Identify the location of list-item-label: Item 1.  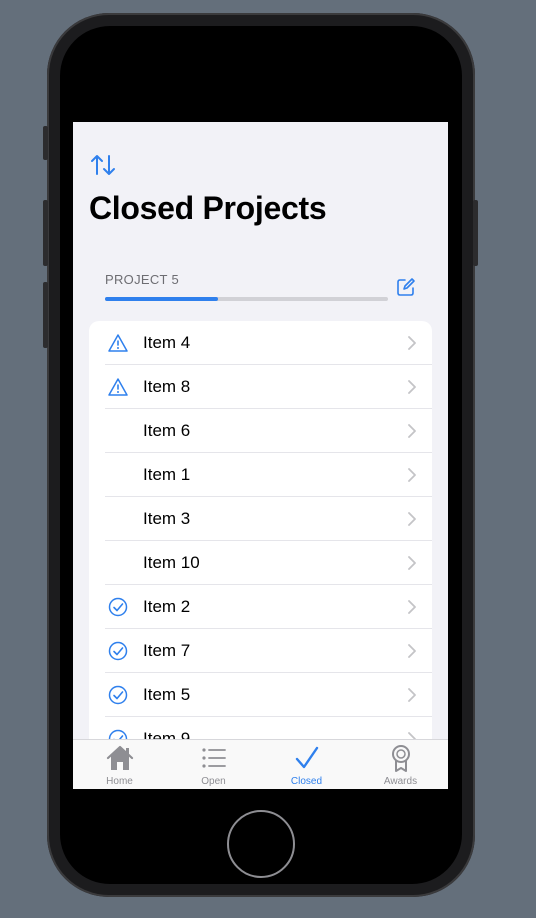
(167, 474).